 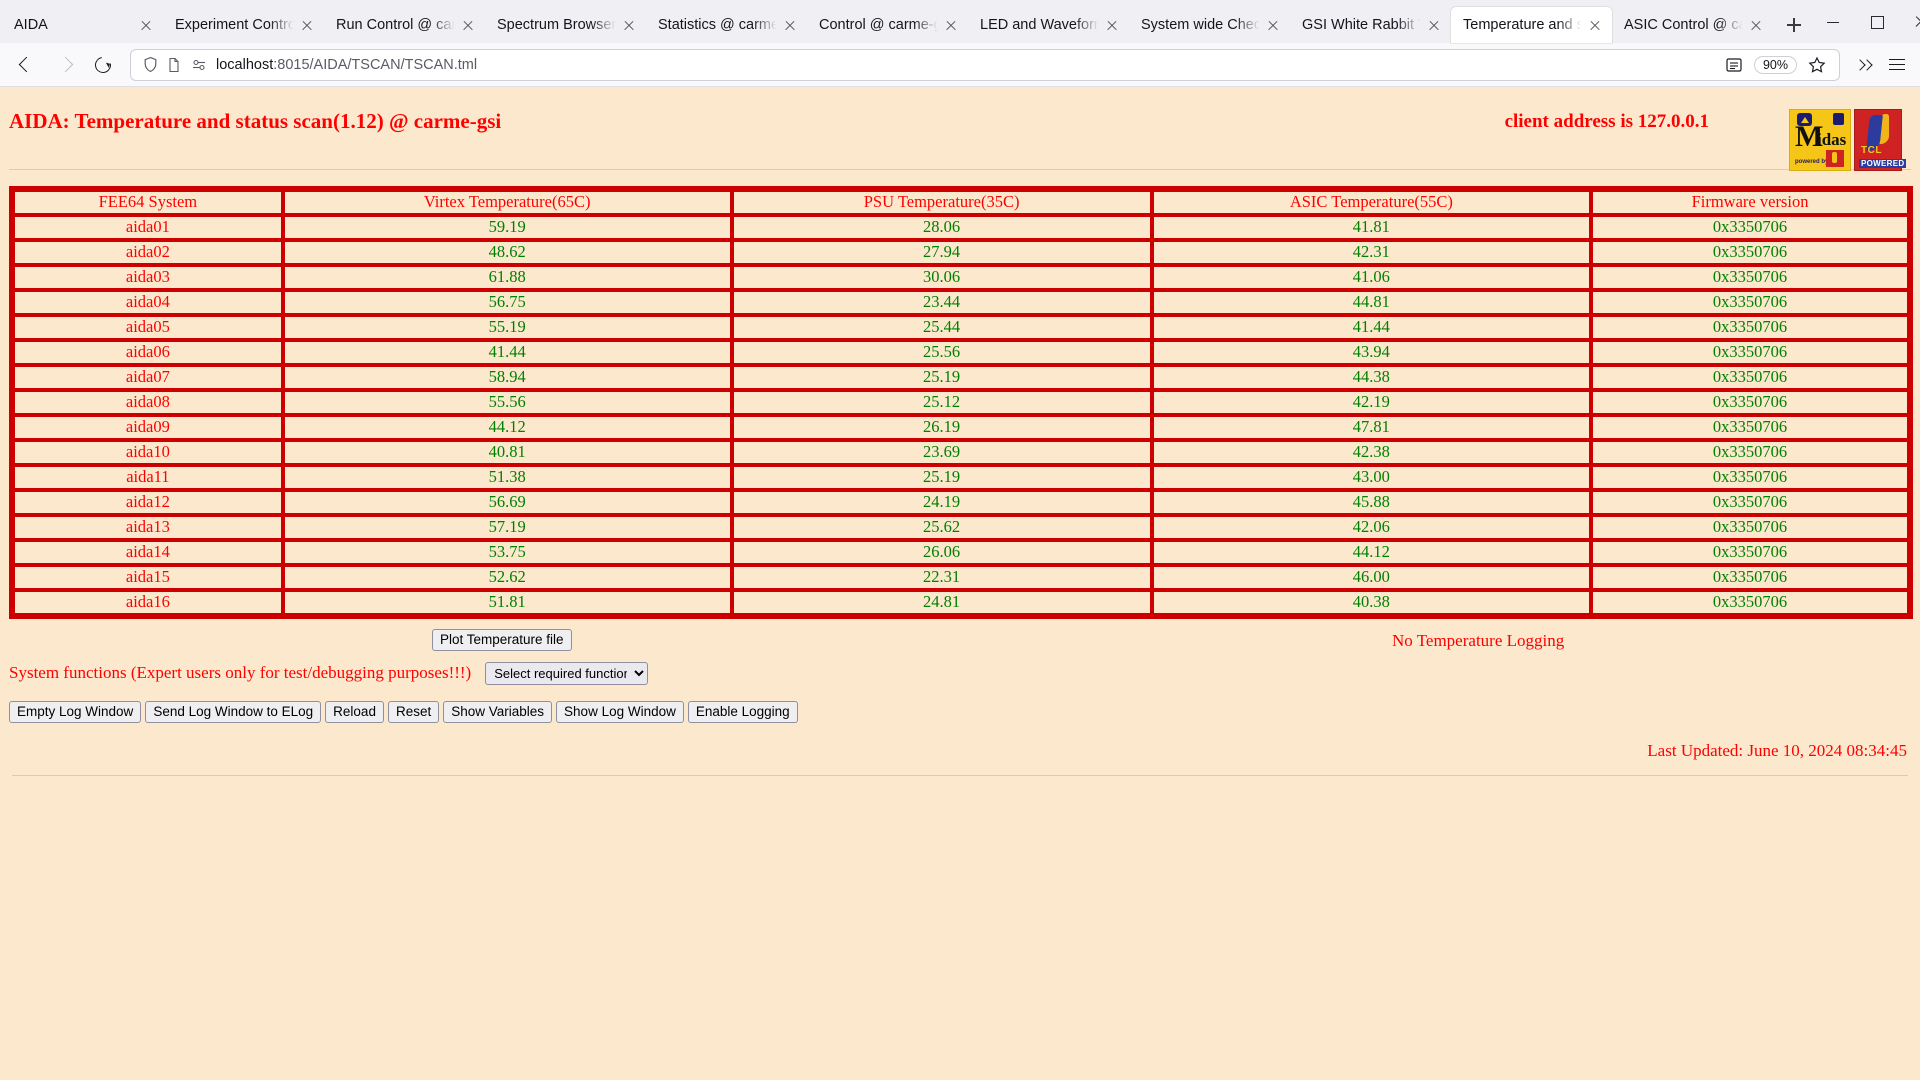 I want to click on fee64-system-name: aida07, so click(x=148, y=377).